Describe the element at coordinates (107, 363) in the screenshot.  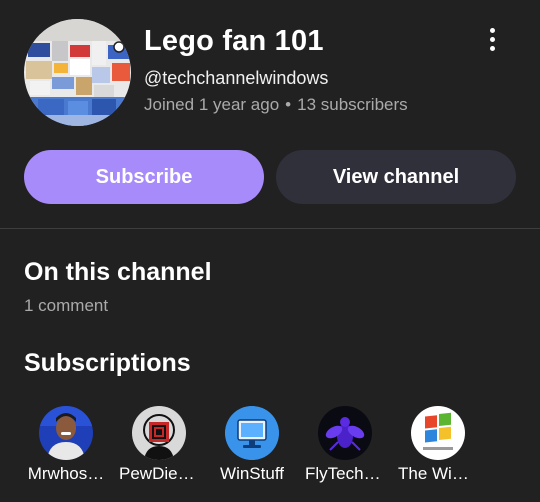
I see `subscriptions-heading: Subscriptions` at that location.